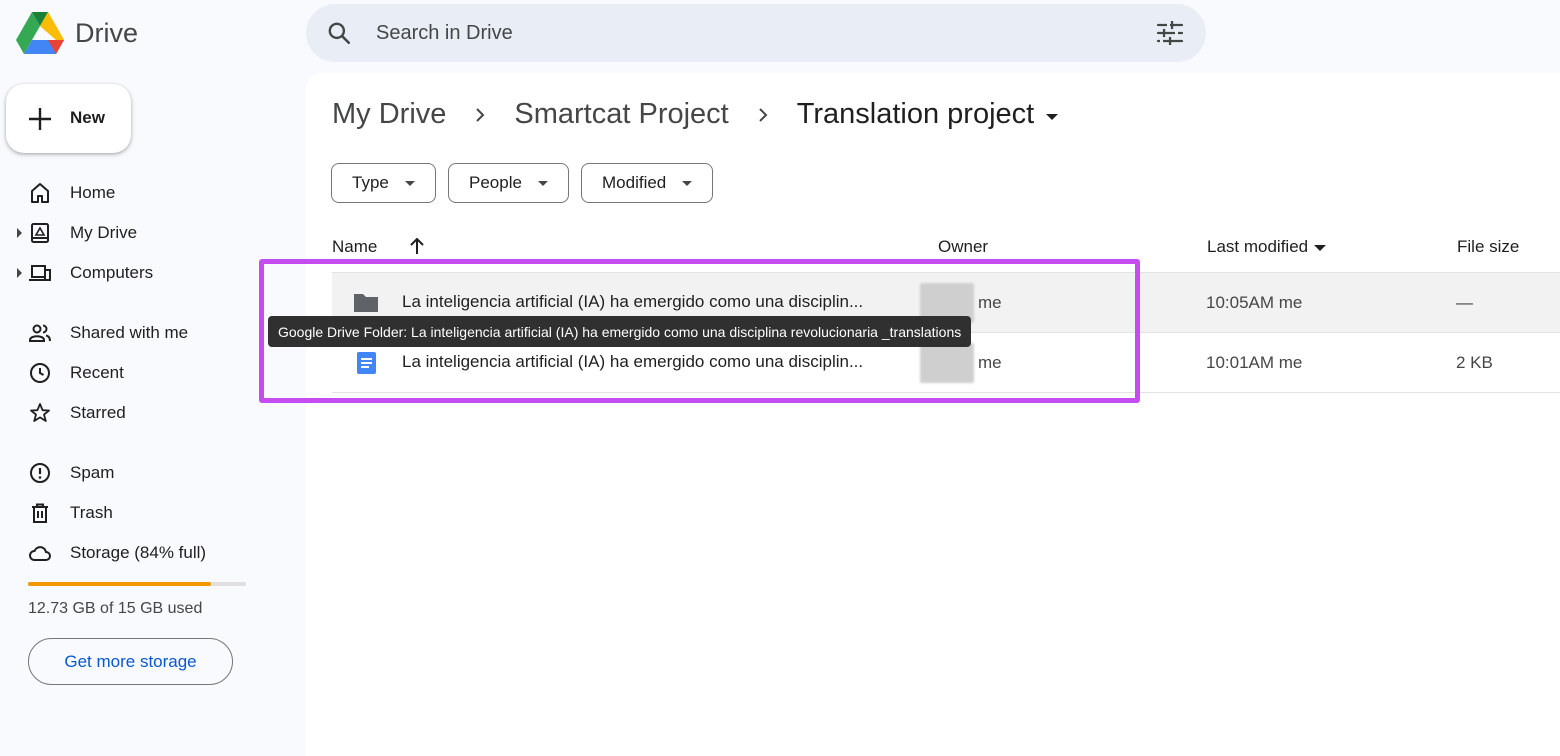 This screenshot has height=756, width=1560. I want to click on cloud-icon, so click(40, 553).